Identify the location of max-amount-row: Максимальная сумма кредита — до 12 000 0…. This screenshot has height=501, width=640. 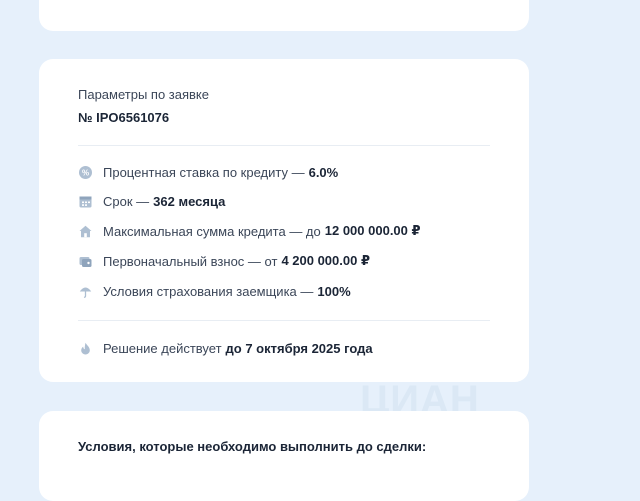
(249, 231).